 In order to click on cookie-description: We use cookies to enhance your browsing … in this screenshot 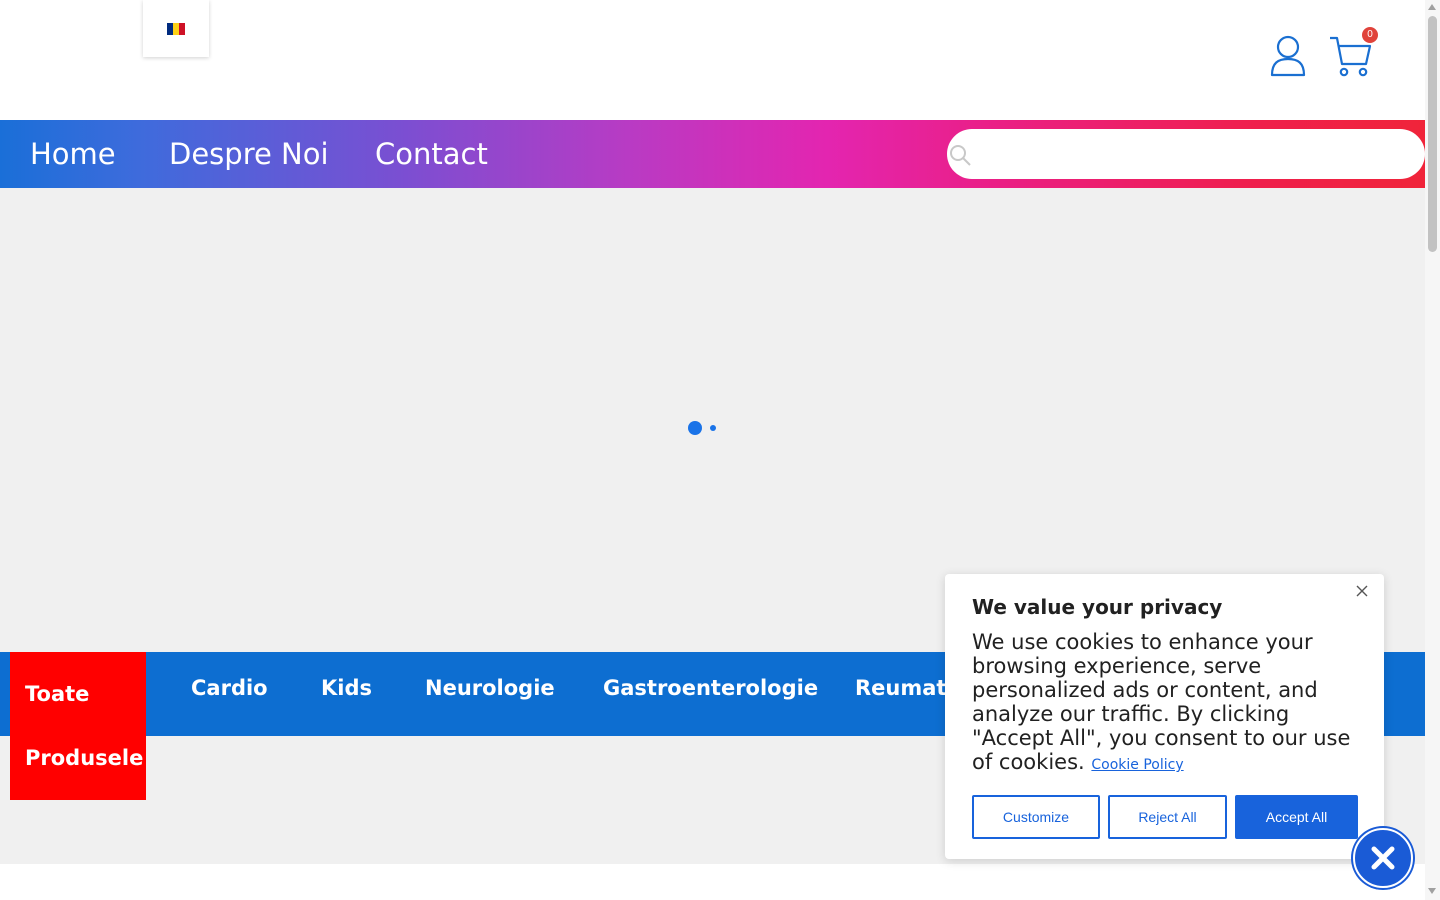, I will do `click(1168, 703)`.